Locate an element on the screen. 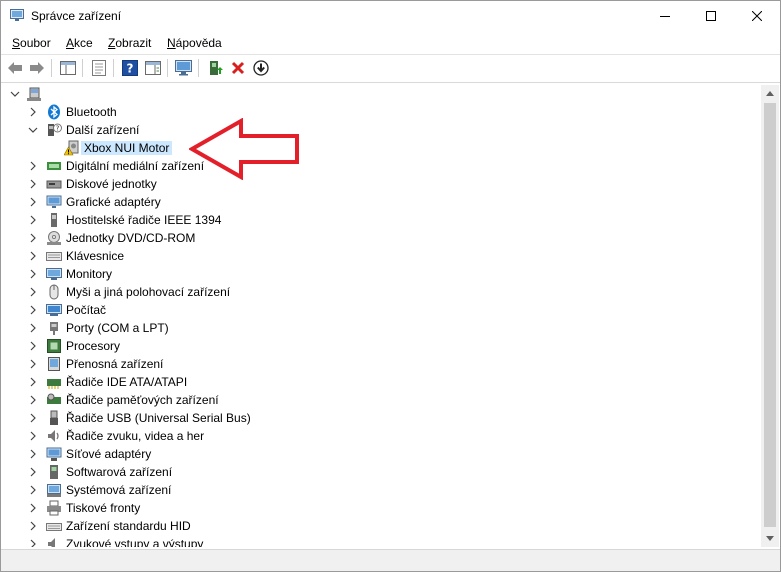 The width and height of the screenshot is (781, 572). tree-item-diskove-jednotky: Diskové jednotky is located at coordinates (372, 184).